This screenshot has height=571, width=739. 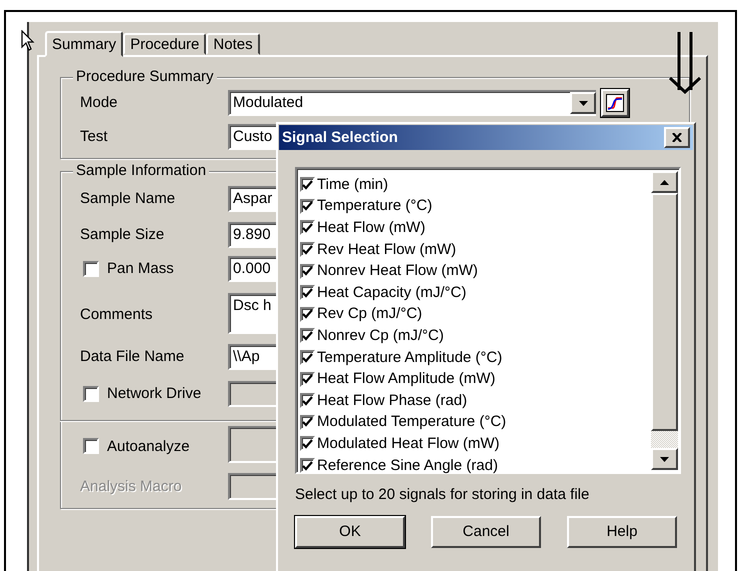 What do you see at coordinates (252, 313) in the screenshot?
I see `comments-field: Dsc h` at bounding box center [252, 313].